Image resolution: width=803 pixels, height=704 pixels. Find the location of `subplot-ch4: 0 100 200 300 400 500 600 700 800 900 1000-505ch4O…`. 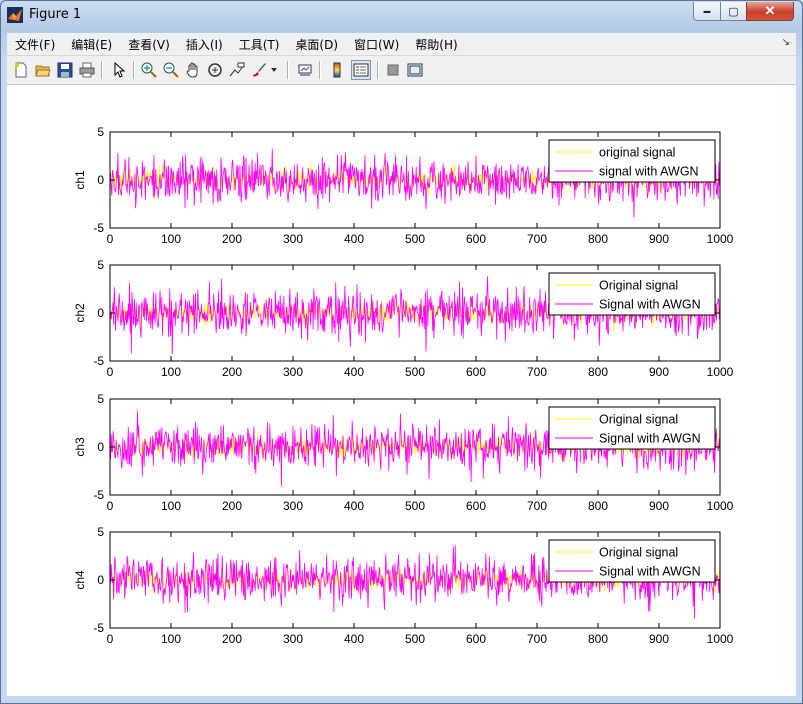

subplot-ch4: 0 100 200 300 400 500 600 700 800 900 1000-505ch4O… is located at coordinates (403, 585).